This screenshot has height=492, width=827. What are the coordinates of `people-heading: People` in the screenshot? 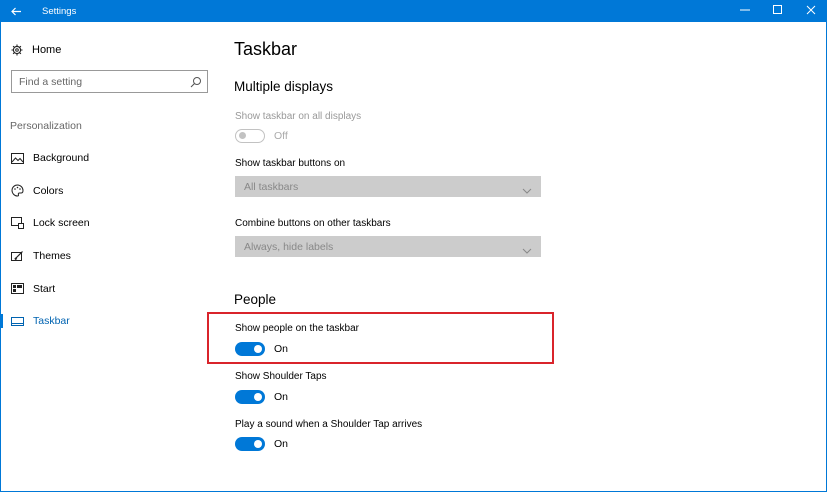 It's located at (255, 299).